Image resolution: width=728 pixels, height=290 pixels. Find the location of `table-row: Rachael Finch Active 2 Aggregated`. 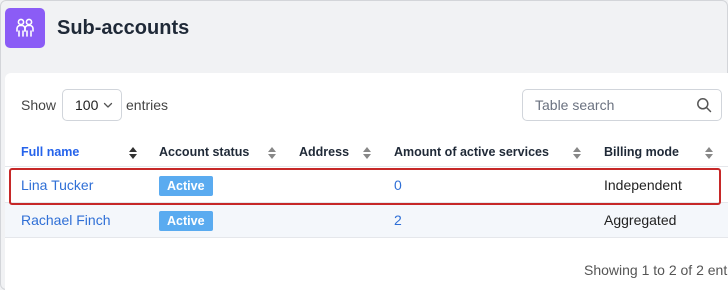

table-row: Rachael Finch Active 2 Aggregated is located at coordinates (366, 220).